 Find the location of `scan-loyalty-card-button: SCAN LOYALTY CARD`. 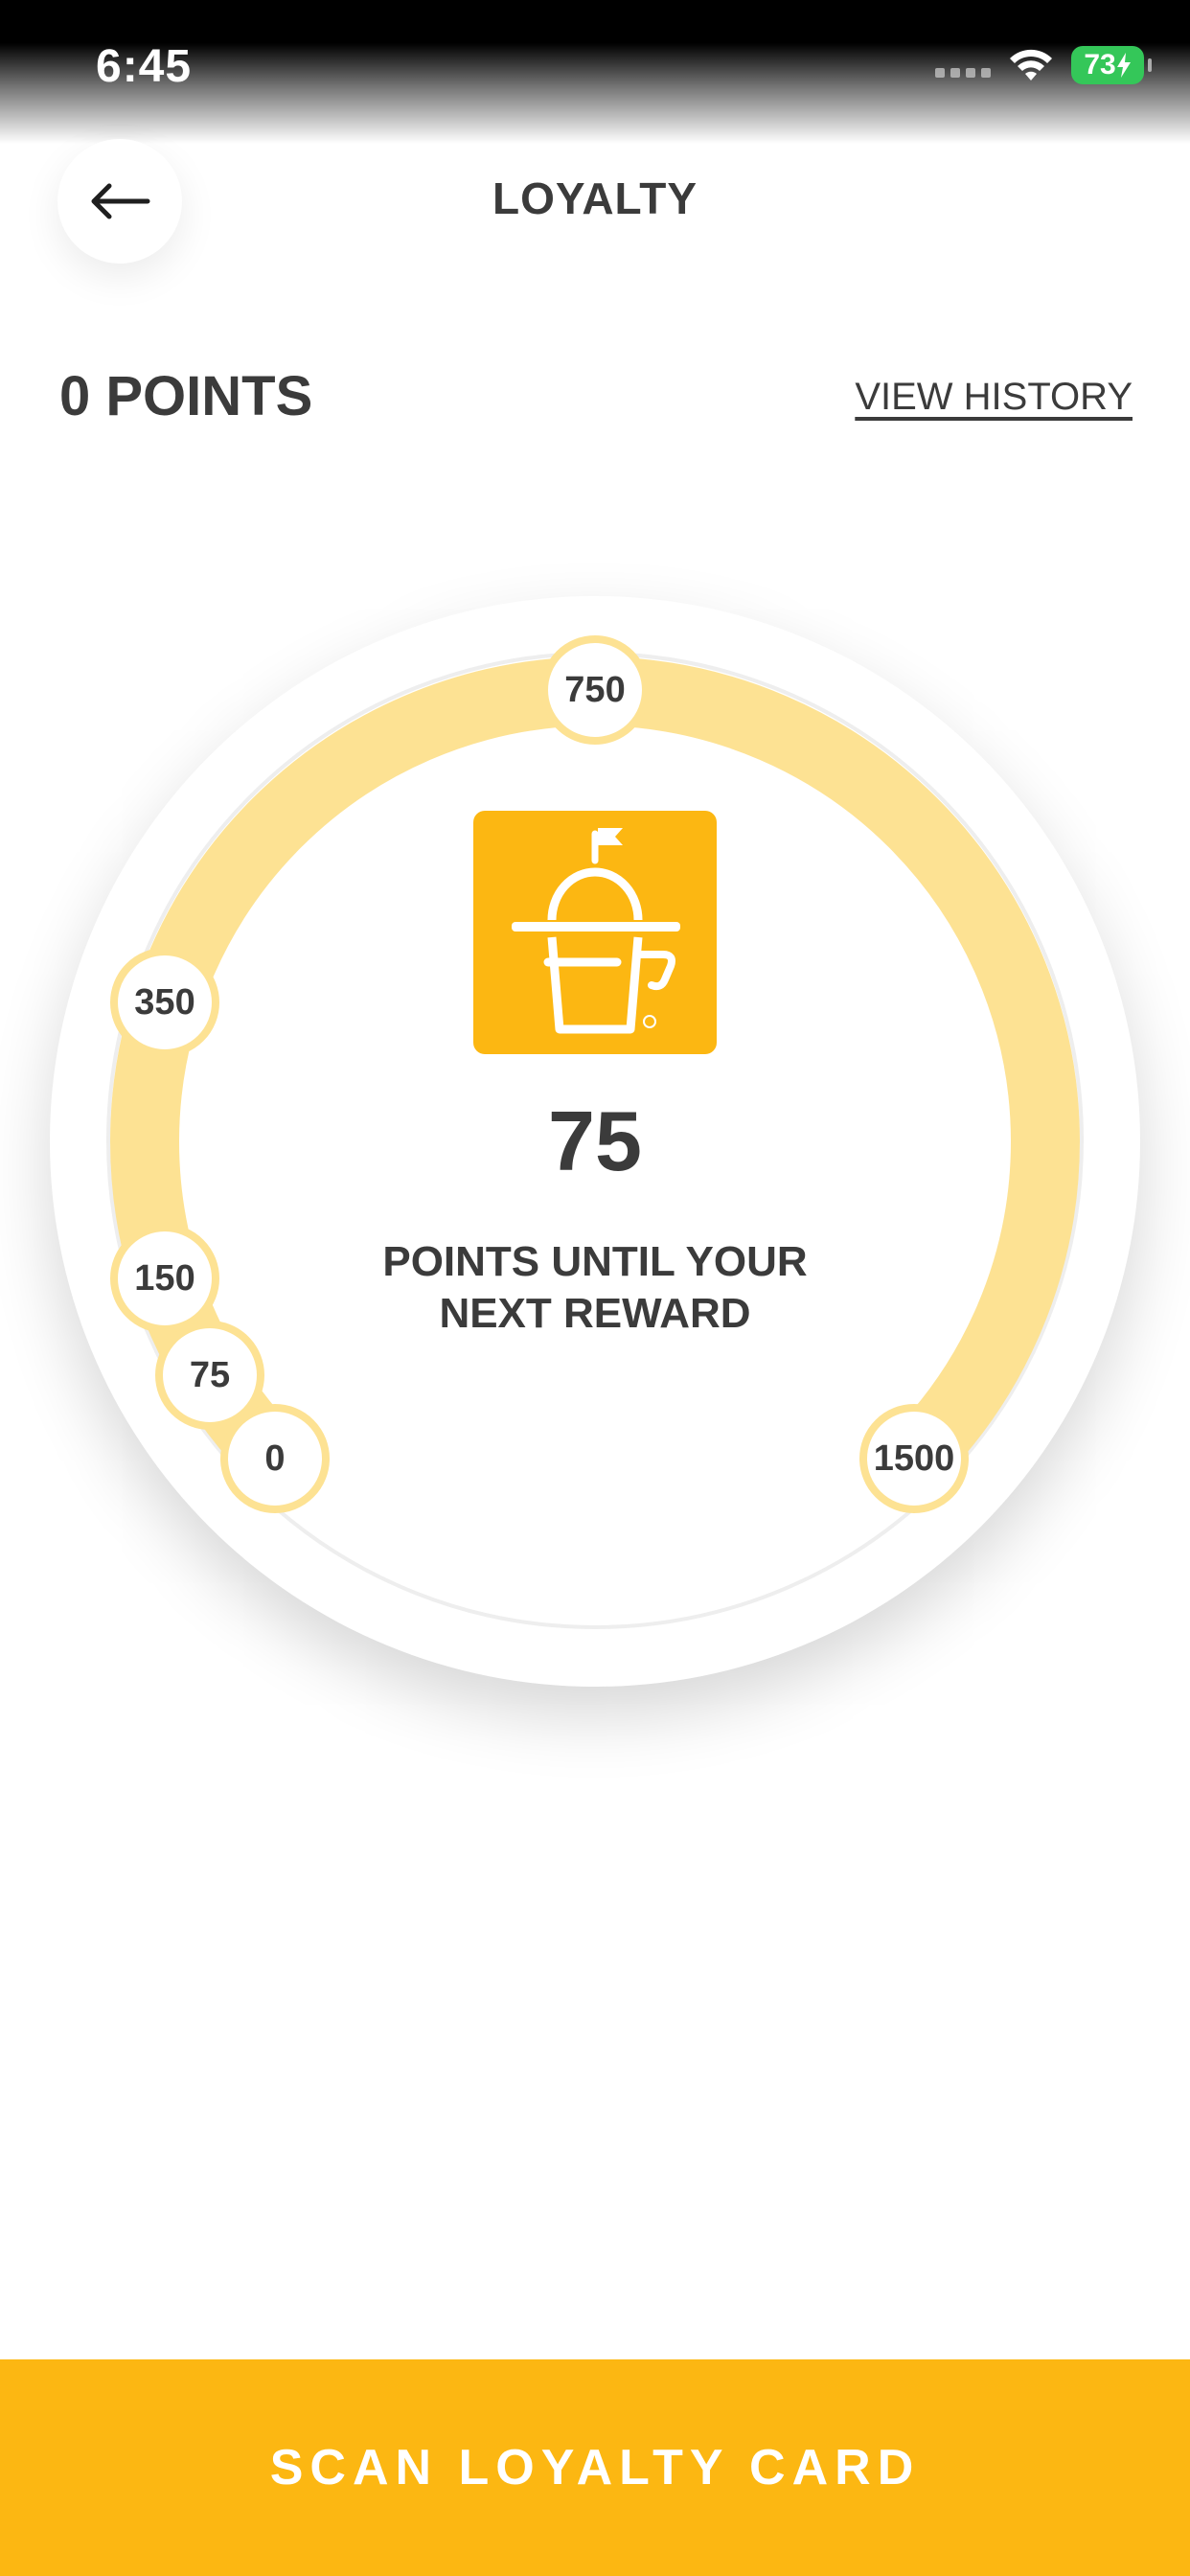

scan-loyalty-card-button: SCAN LOYALTY CARD is located at coordinates (595, 2467).